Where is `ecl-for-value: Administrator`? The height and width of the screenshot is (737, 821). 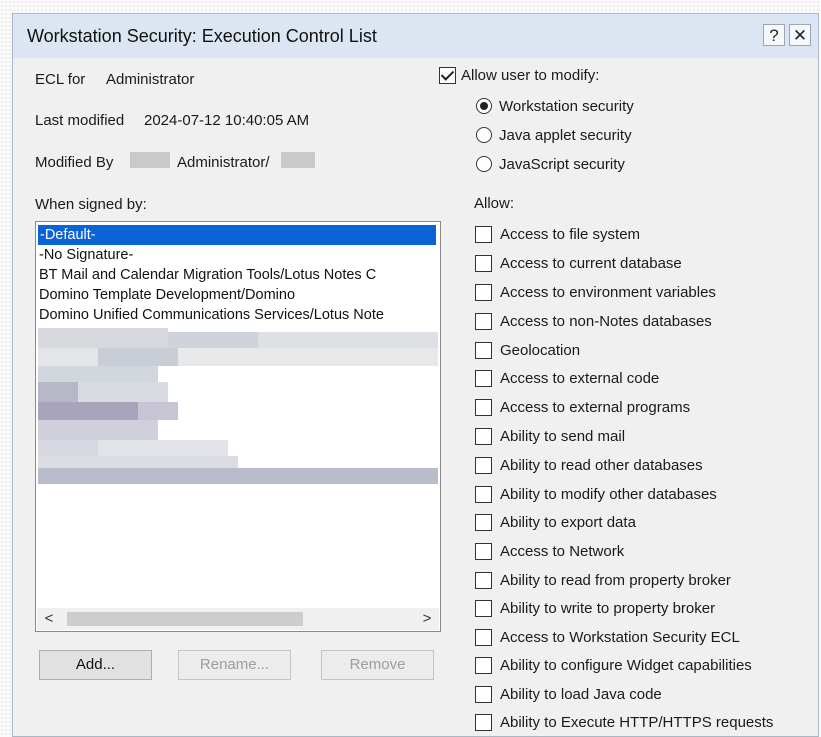 ecl-for-value: Administrator is located at coordinates (150, 79).